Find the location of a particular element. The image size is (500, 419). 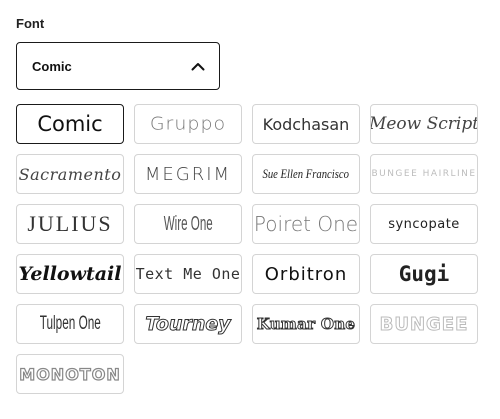

font-option-wireone: Wire One is located at coordinates (188, 224).